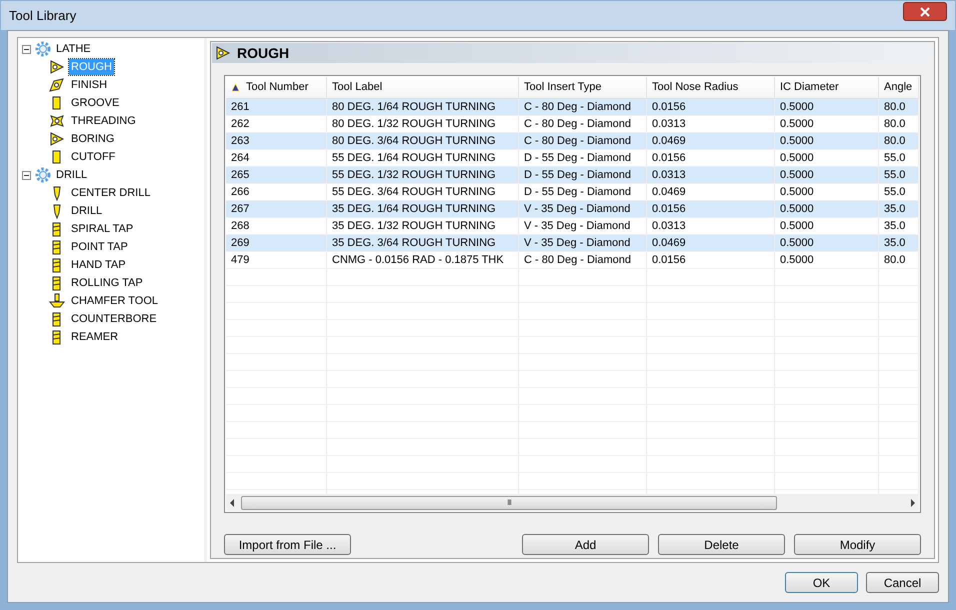 Image resolution: width=956 pixels, height=610 pixels. What do you see at coordinates (263, 53) in the screenshot?
I see `panel-title: ROUGH` at bounding box center [263, 53].